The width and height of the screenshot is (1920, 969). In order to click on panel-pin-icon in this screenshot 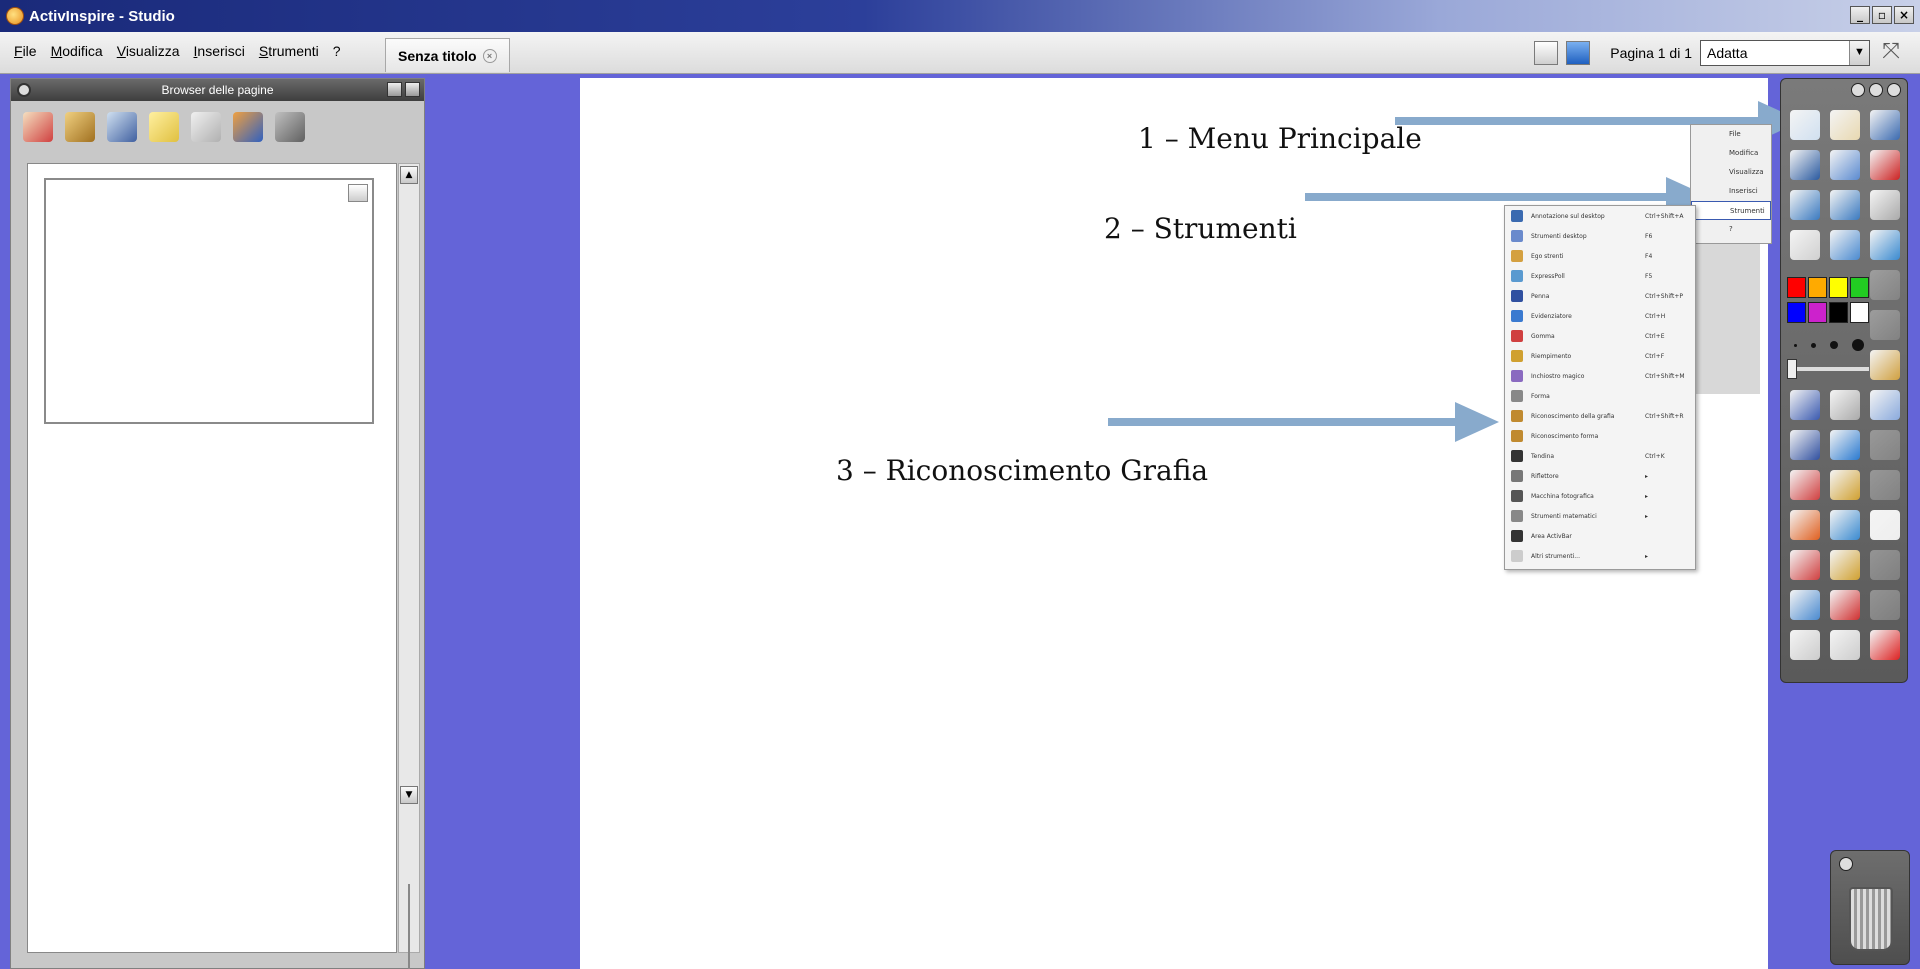, I will do `click(394, 89)`.